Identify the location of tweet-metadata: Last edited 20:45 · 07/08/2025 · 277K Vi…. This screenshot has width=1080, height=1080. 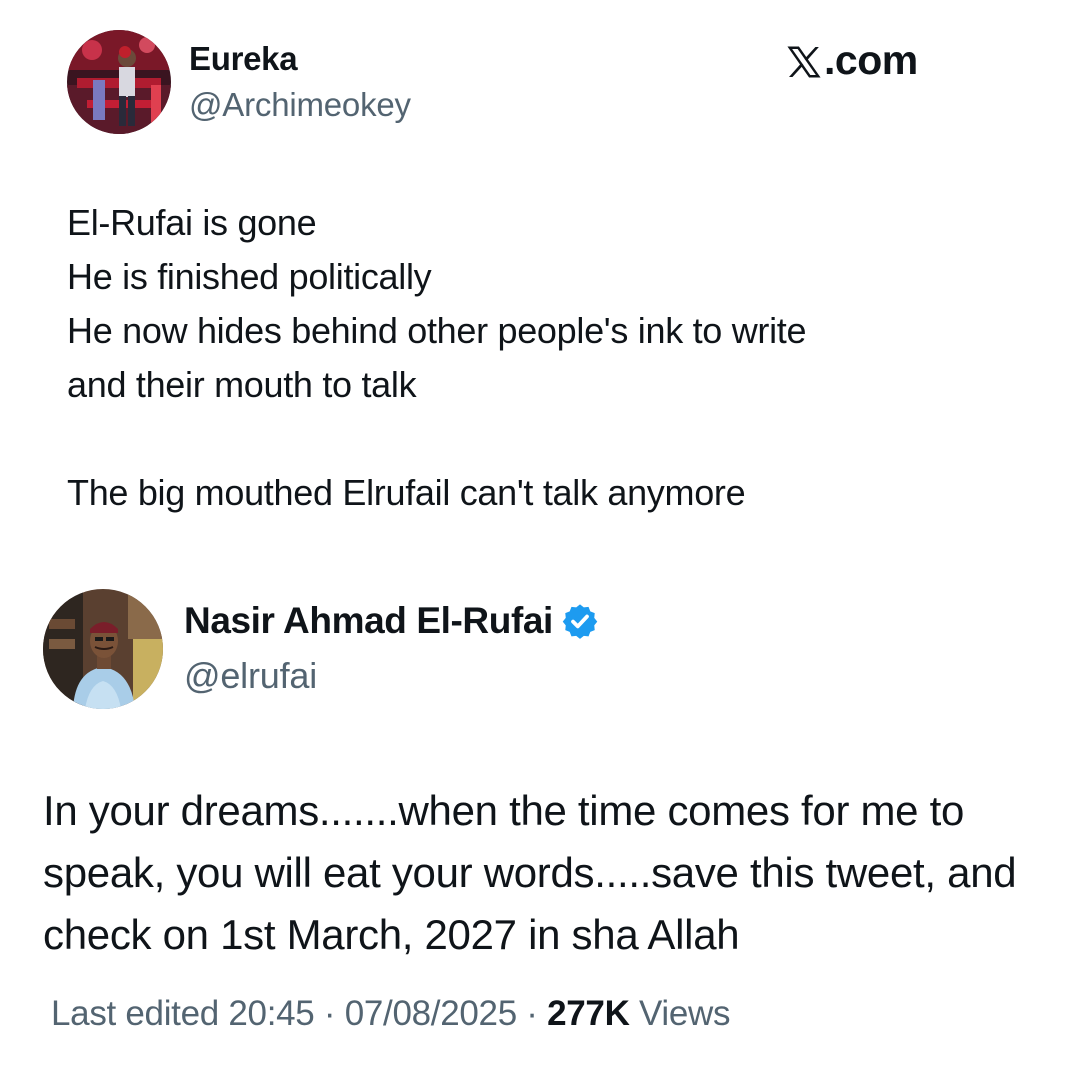
(391, 1014).